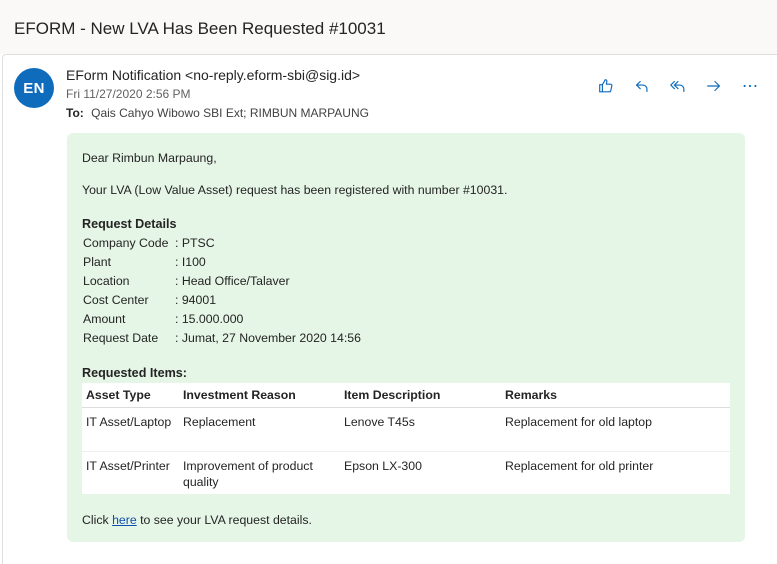 Image resolution: width=777 pixels, height=564 pixels. I want to click on reply-icon, so click(642, 86).